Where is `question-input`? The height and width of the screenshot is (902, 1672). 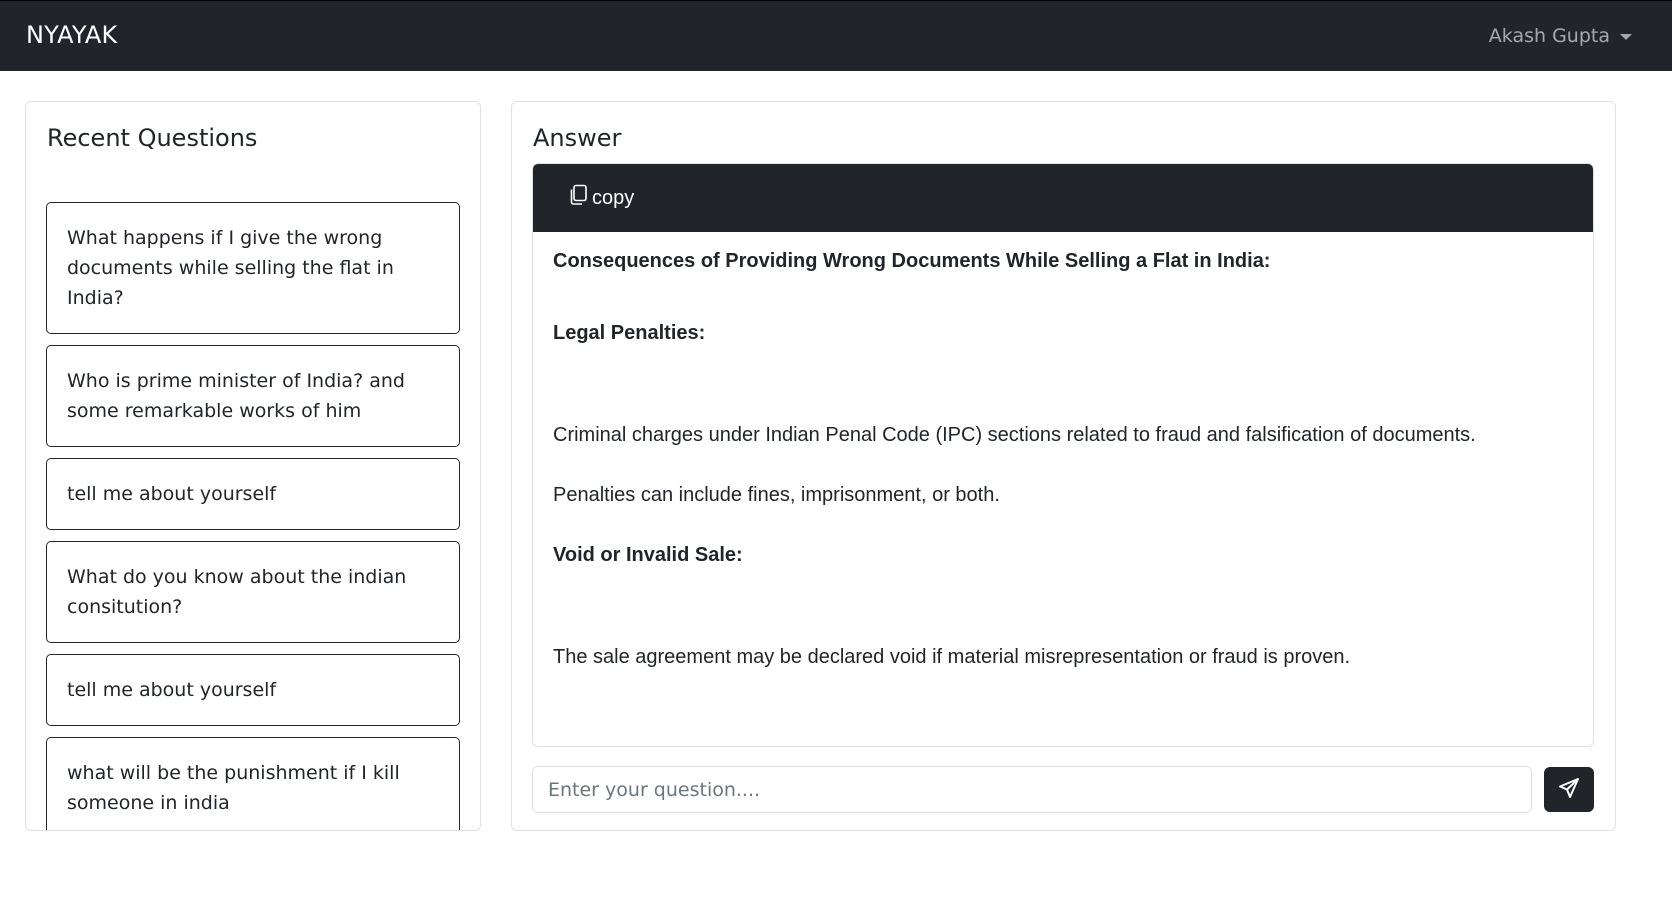 question-input is located at coordinates (1032, 789).